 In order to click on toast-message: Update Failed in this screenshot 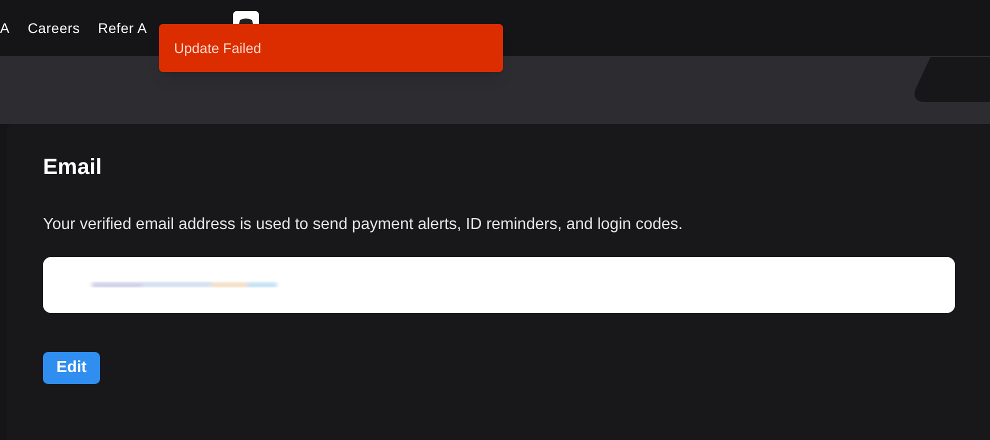, I will do `click(218, 48)`.